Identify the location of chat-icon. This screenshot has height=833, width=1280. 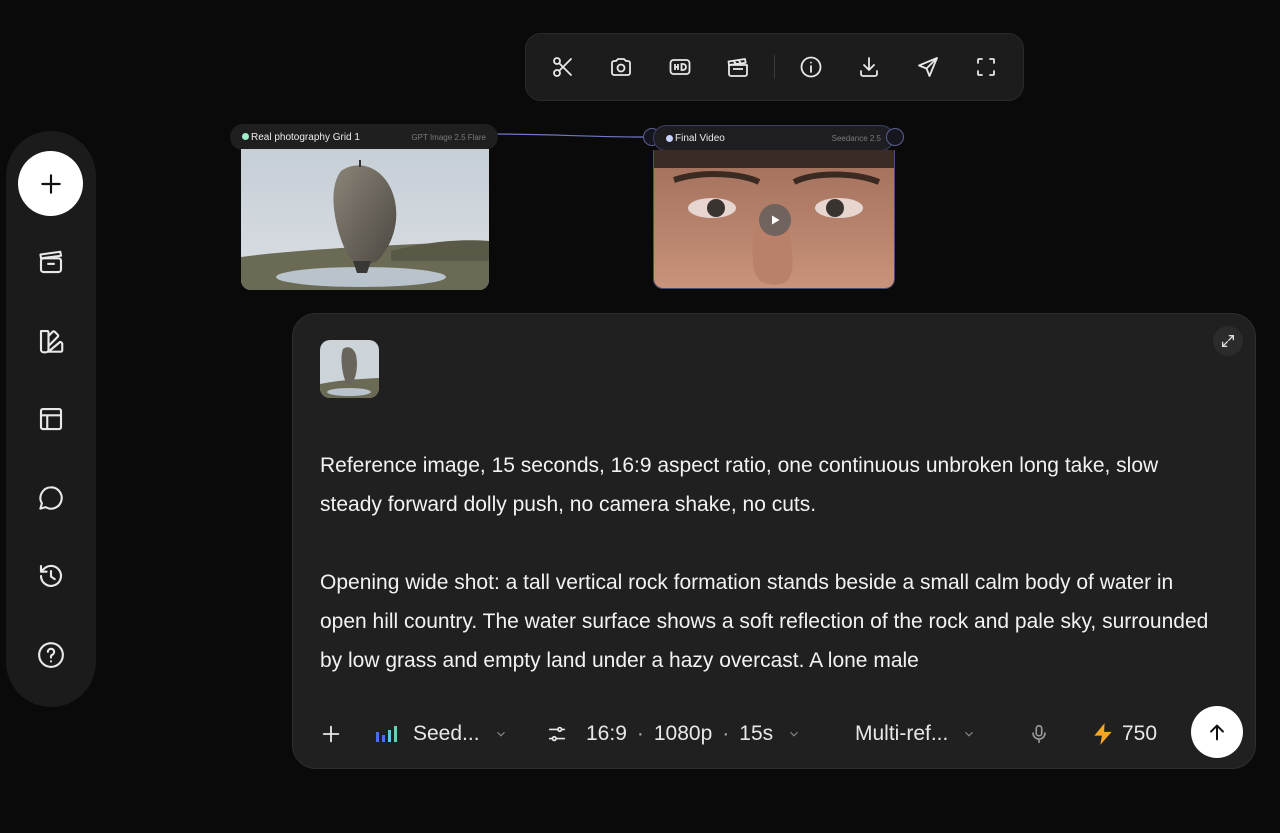
(51, 498).